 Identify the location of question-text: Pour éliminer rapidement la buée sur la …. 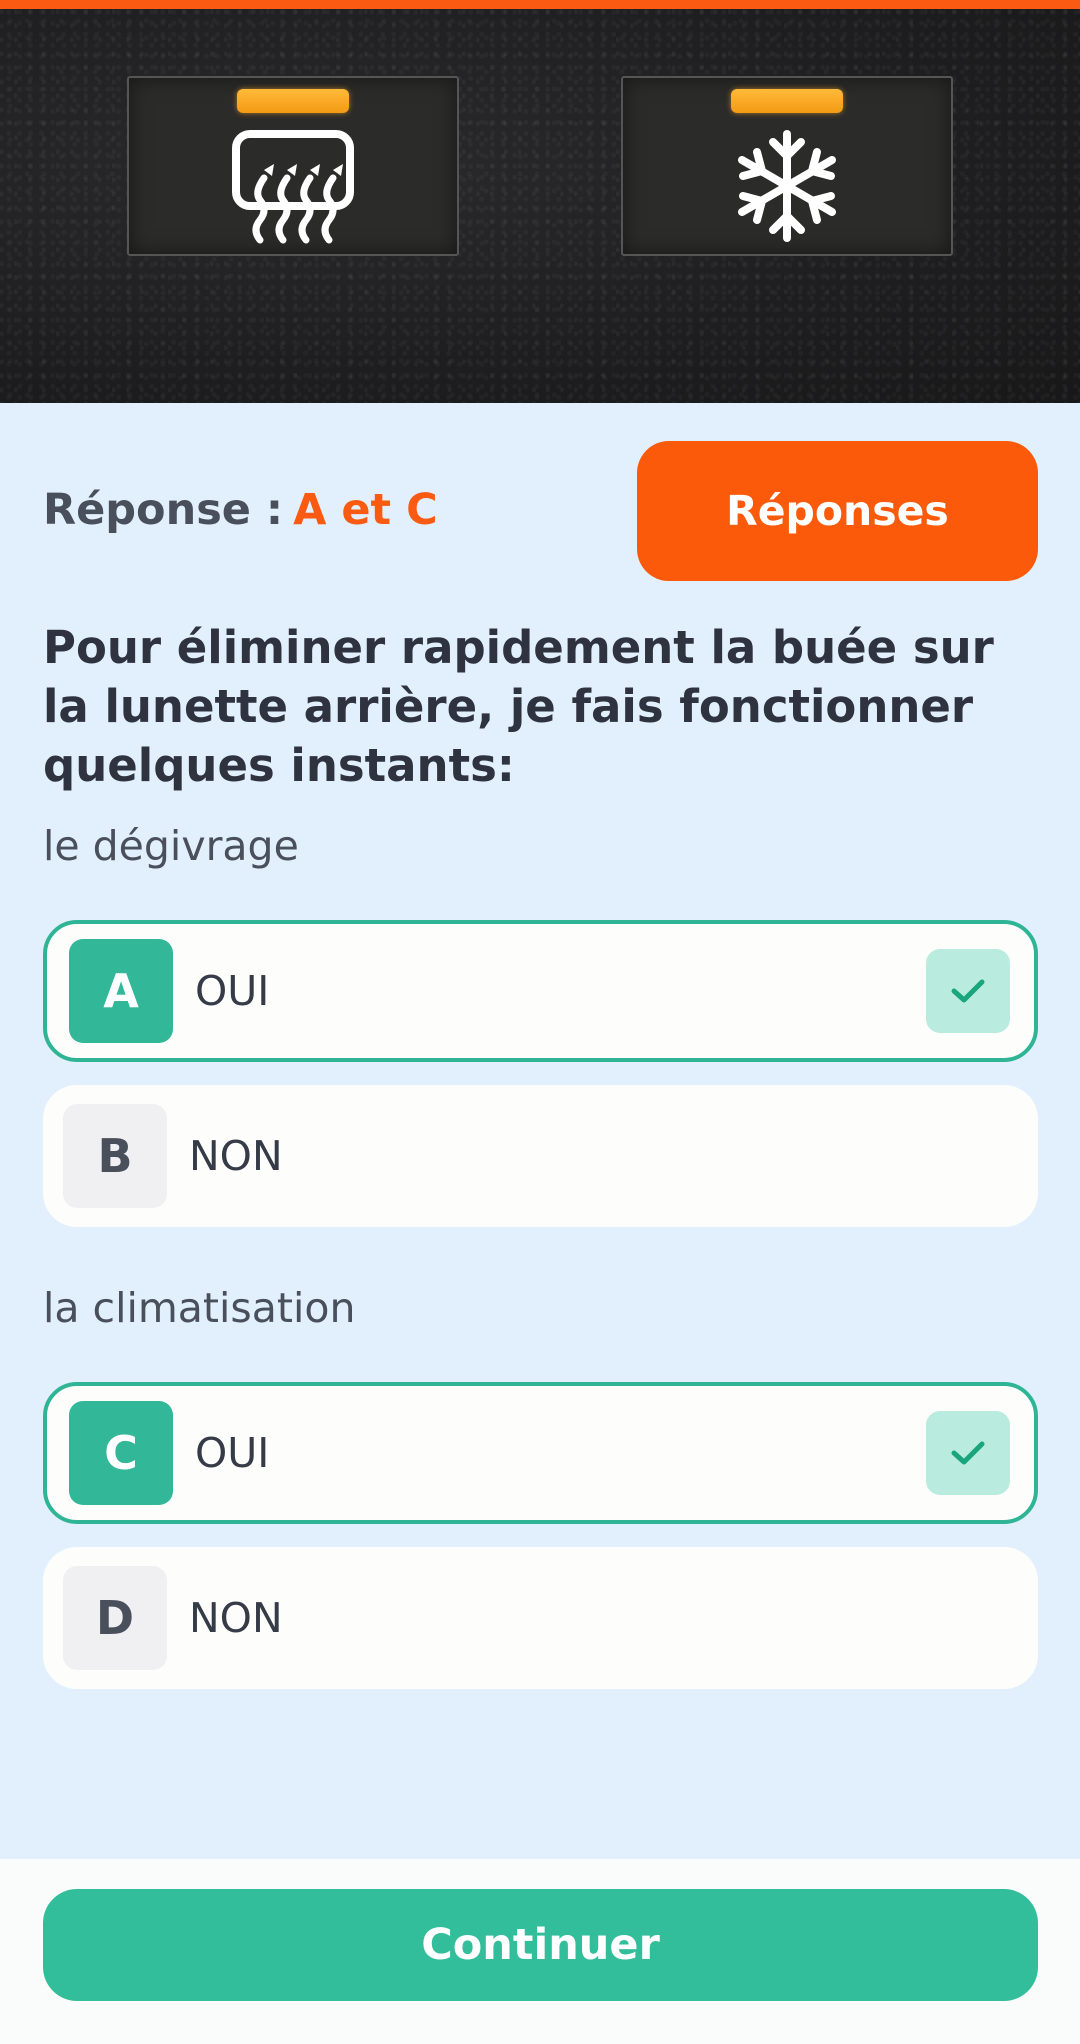
(518, 706).